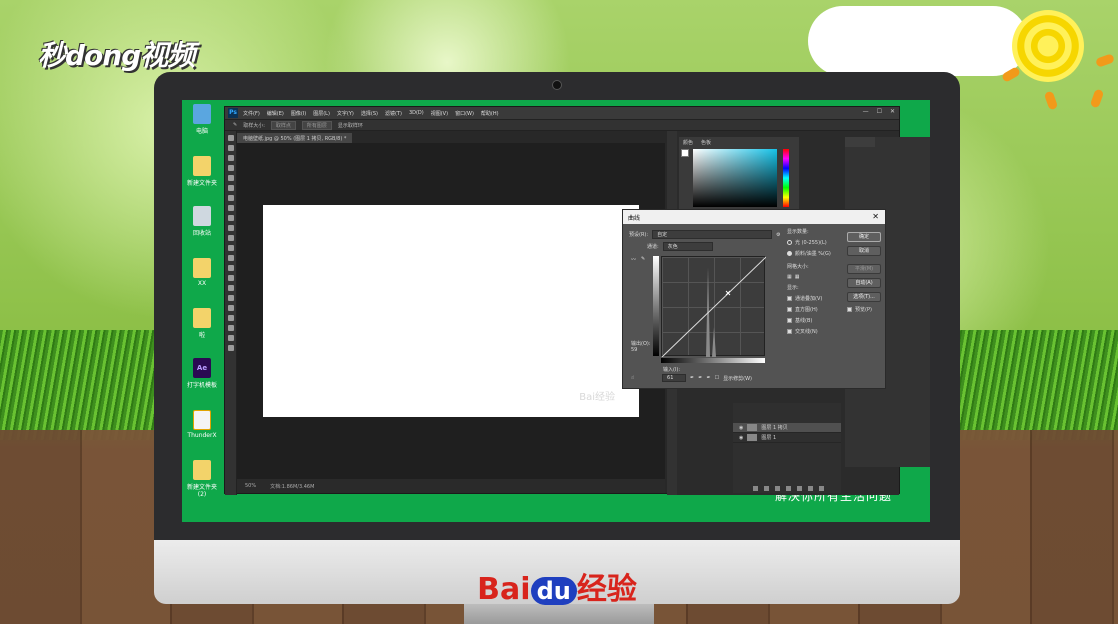 Image resolution: width=1118 pixels, height=624 pixels. What do you see at coordinates (230, 348) in the screenshot?
I see `color-swatch-icon` at bounding box center [230, 348].